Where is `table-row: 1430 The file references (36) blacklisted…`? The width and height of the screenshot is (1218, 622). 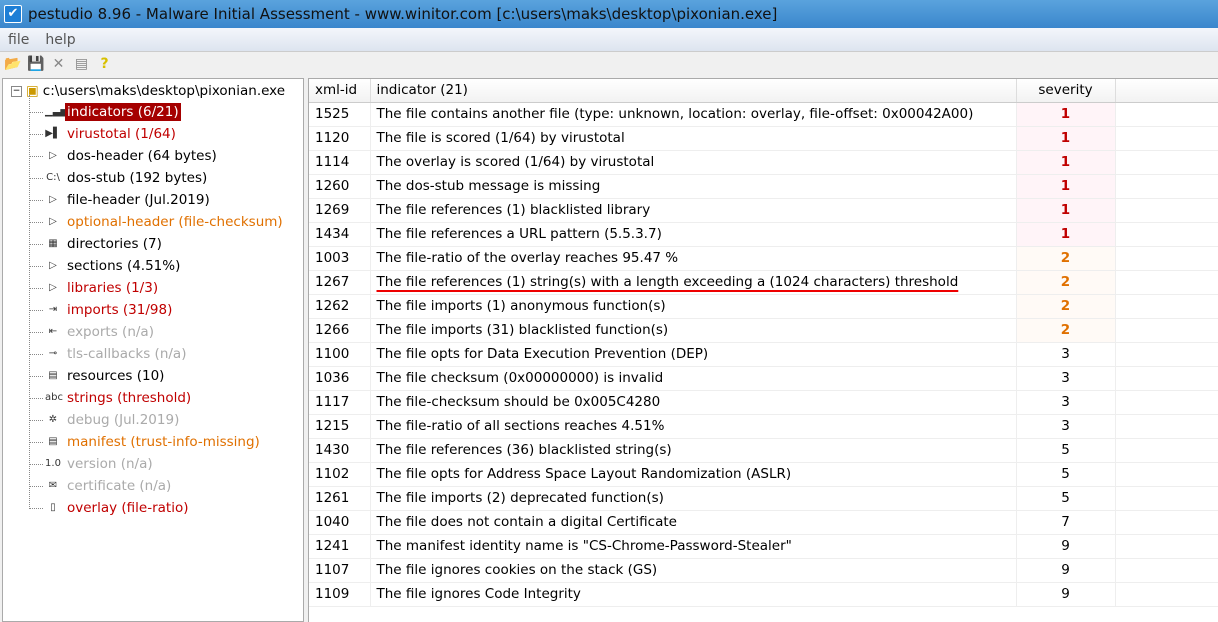 table-row: 1430 The file references (36) blacklisted… is located at coordinates (763, 450).